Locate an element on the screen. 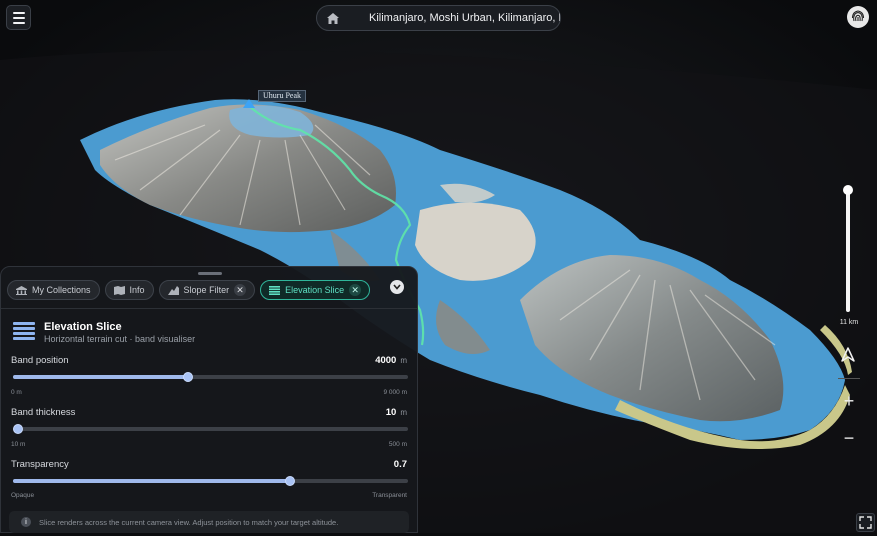 The image size is (877, 536). slider-max-label: 500 m is located at coordinates (397, 444).